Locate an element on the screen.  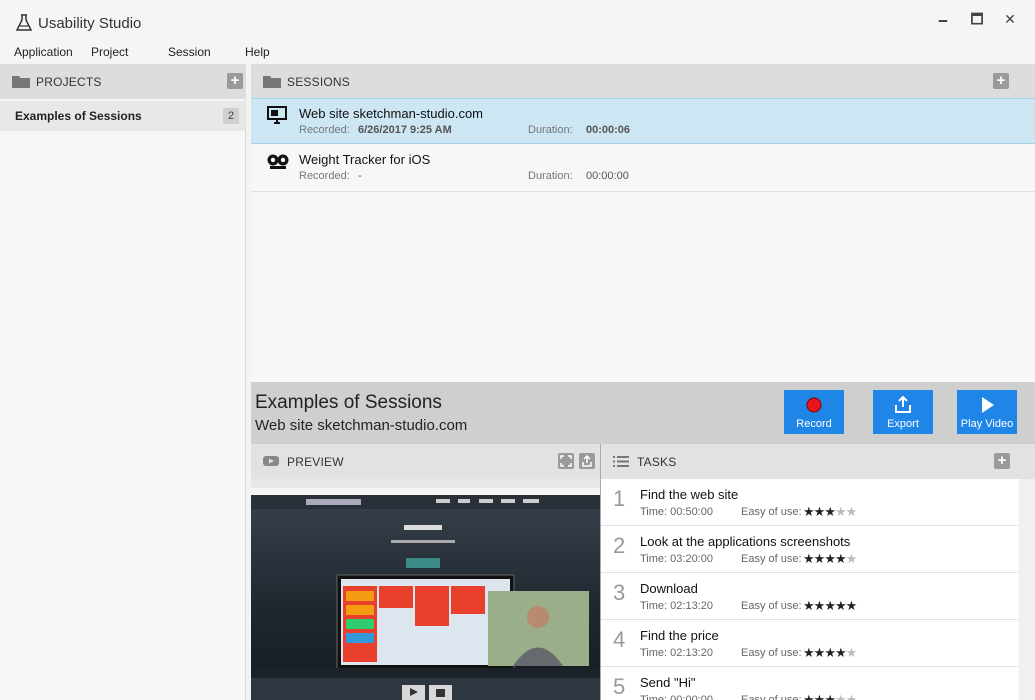
projects-header: PROJECTS + is located at coordinates (122, 81).